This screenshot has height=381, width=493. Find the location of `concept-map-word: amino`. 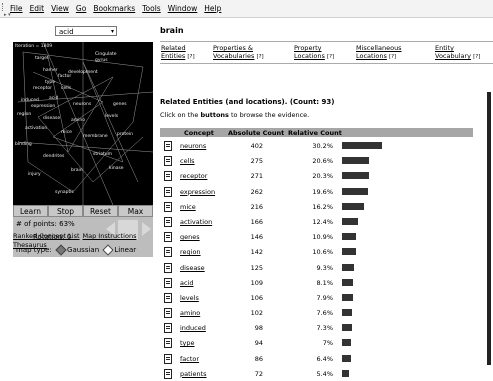

concept-map-word: amino is located at coordinates (78, 120).